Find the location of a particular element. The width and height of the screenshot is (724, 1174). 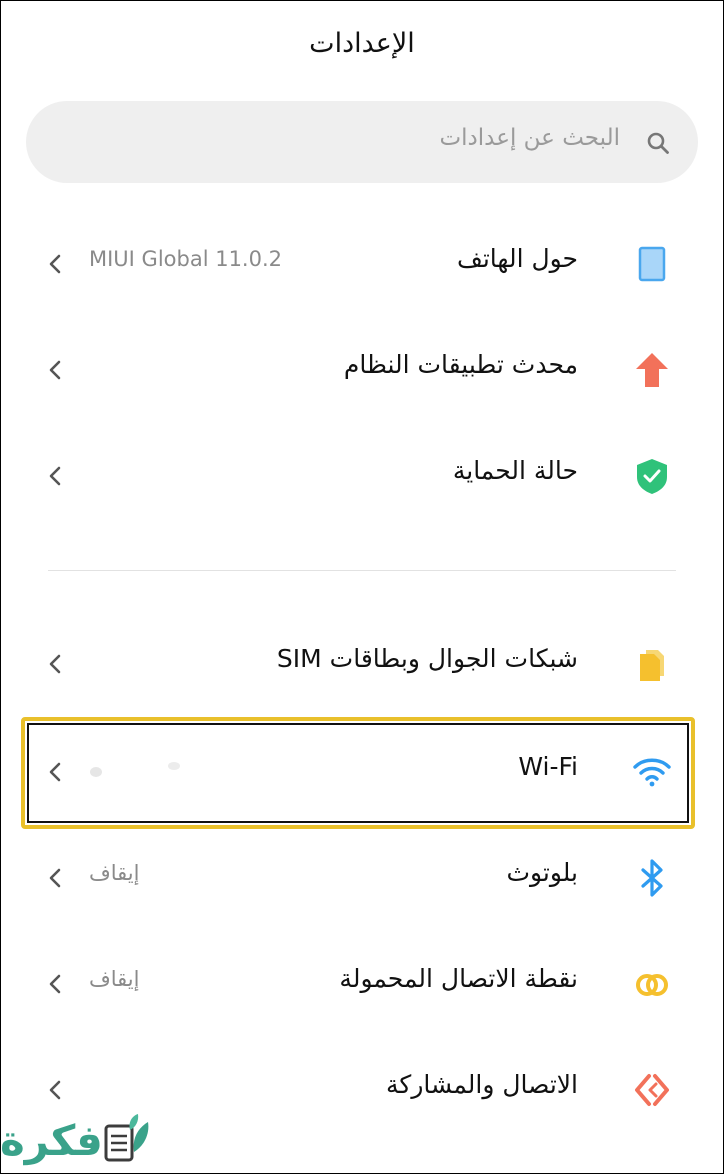

section-divider is located at coordinates (362, 570).